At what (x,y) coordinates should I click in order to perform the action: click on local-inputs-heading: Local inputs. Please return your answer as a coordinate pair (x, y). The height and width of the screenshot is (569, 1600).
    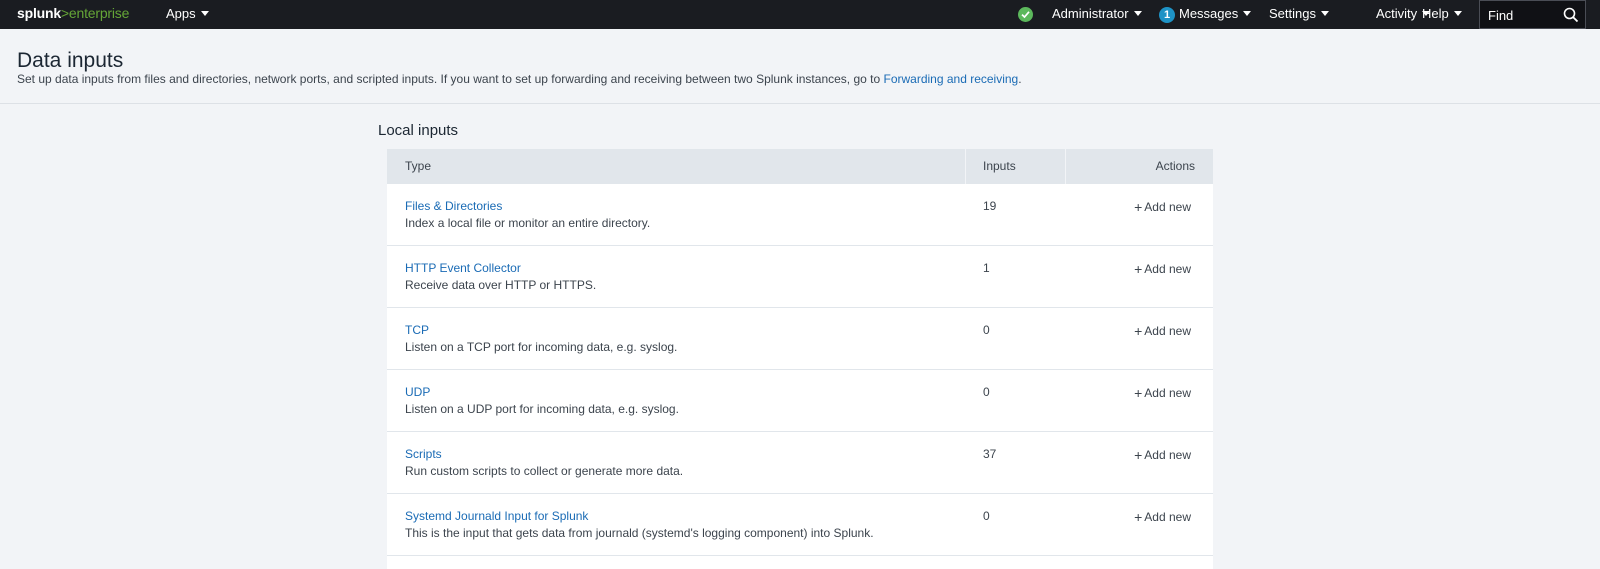
    Looking at the image, I should click on (418, 130).